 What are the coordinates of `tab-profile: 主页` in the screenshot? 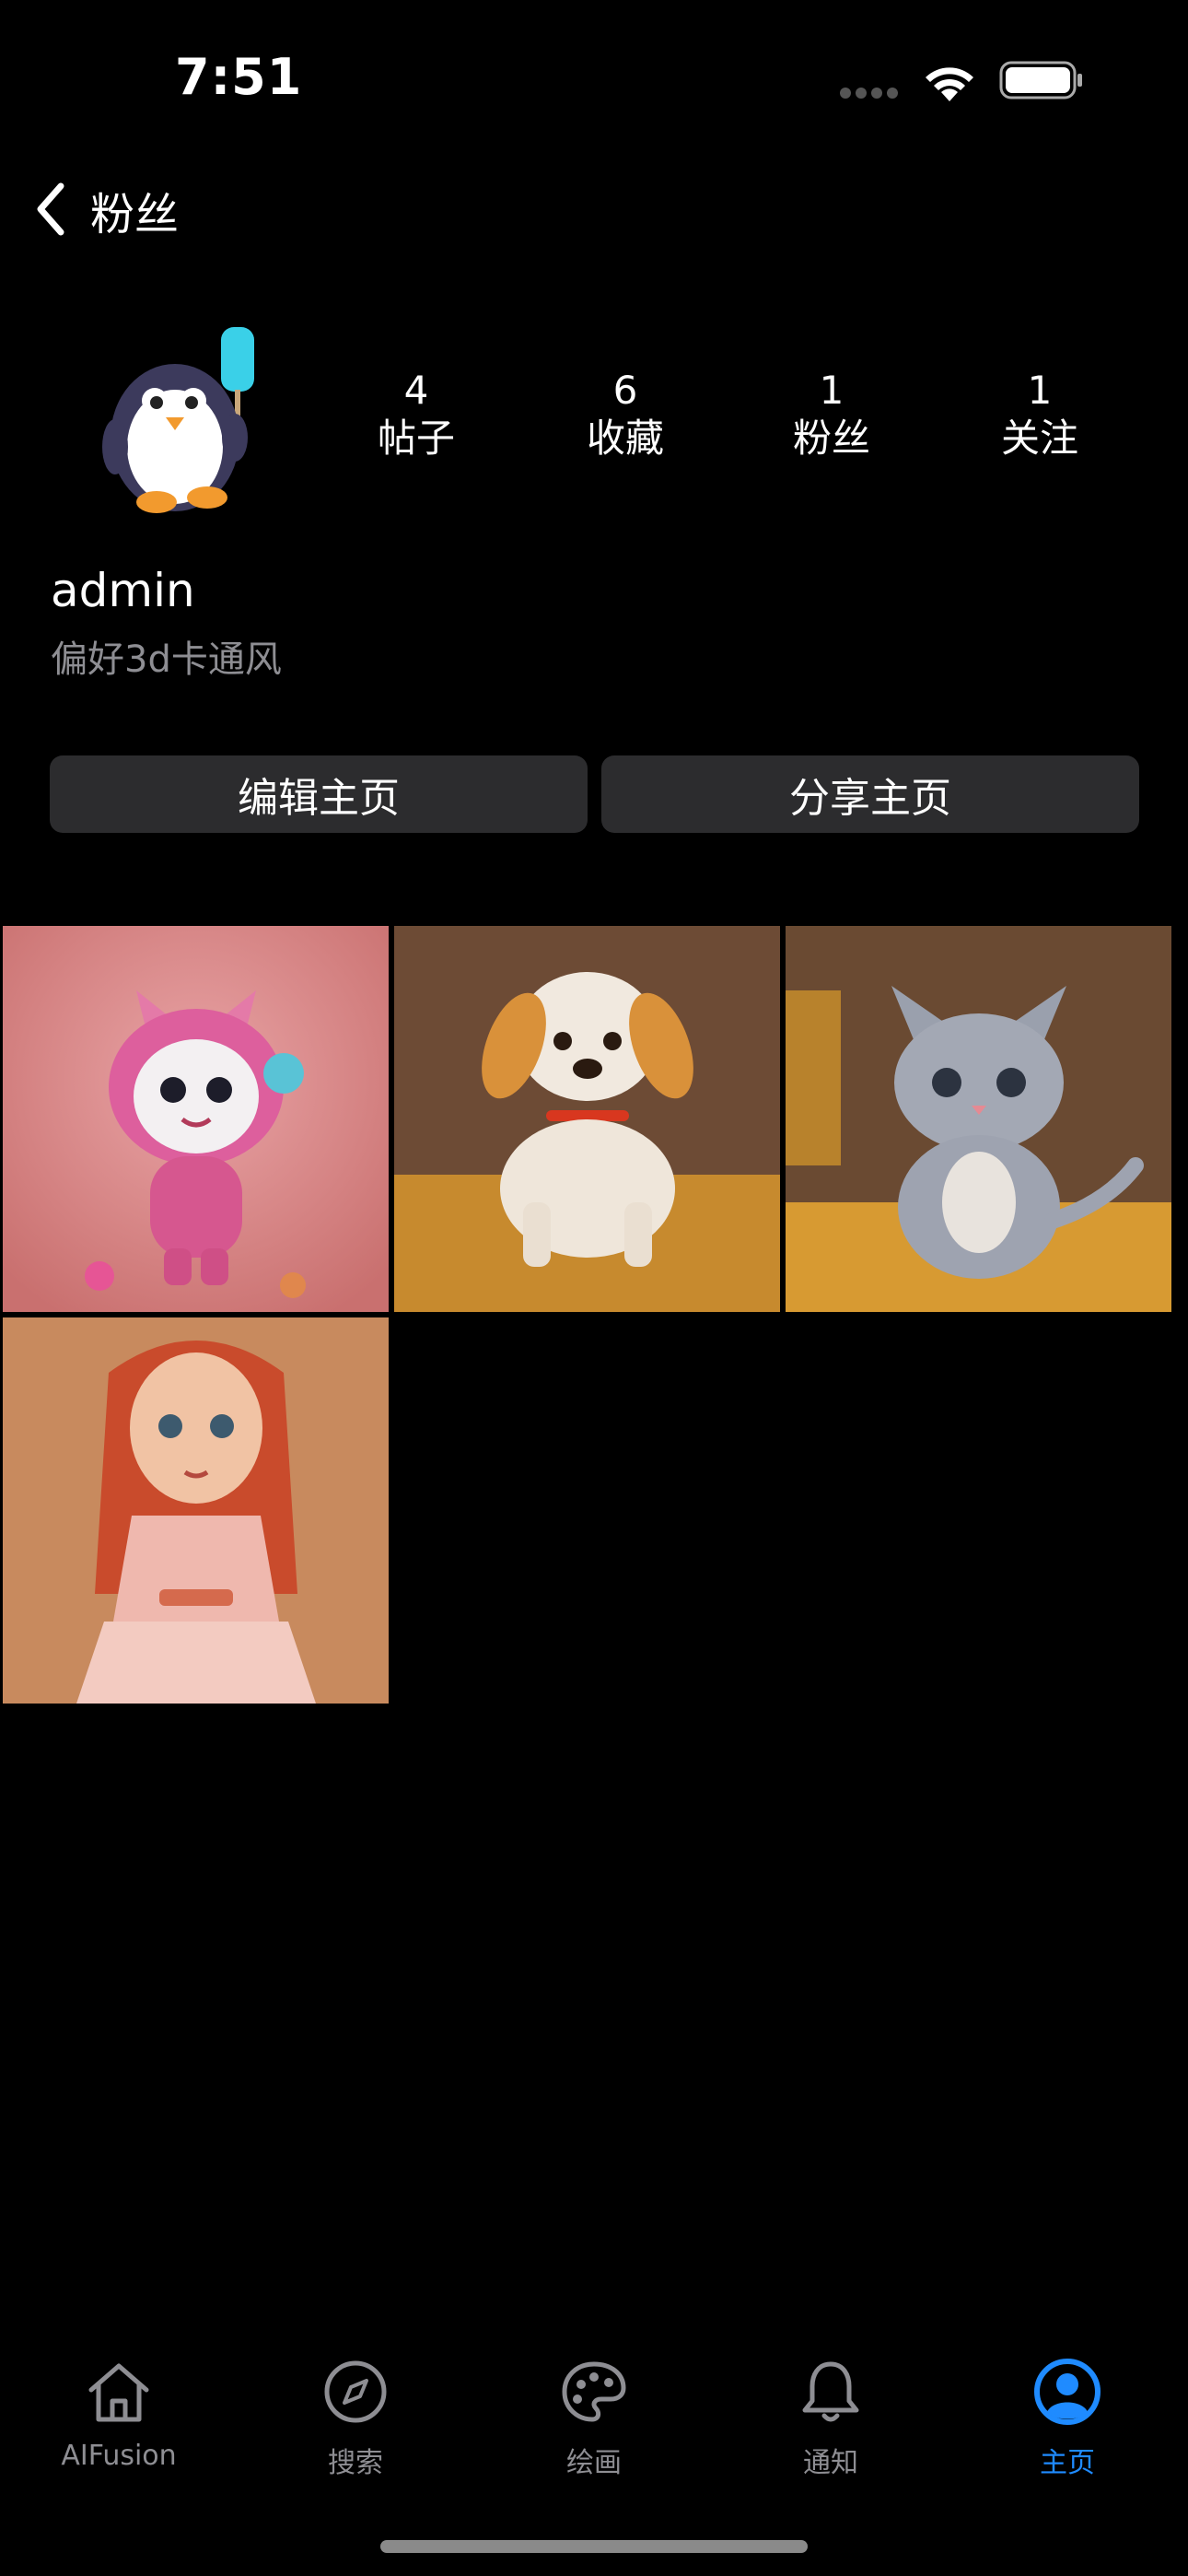 It's located at (1067, 2417).